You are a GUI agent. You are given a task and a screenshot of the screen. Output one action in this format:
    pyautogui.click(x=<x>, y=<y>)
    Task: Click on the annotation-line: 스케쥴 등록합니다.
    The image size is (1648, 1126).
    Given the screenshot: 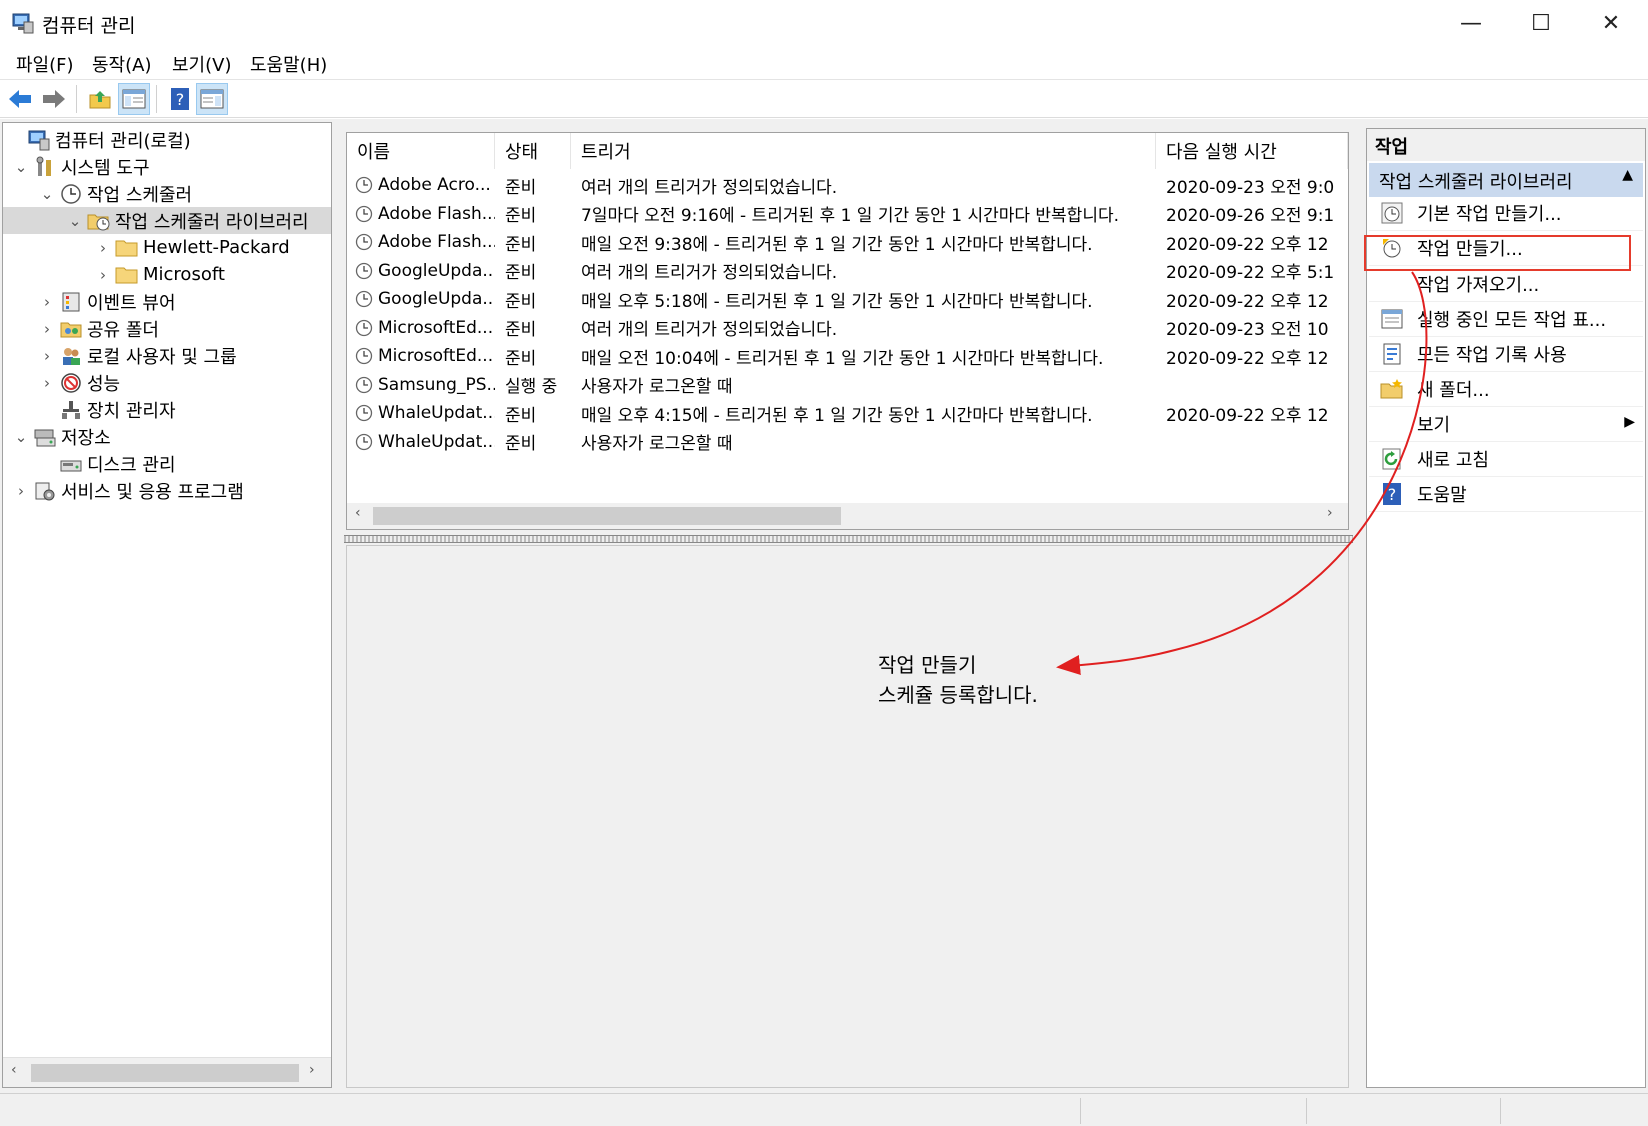 What is the action you would take?
    pyautogui.click(x=958, y=695)
    